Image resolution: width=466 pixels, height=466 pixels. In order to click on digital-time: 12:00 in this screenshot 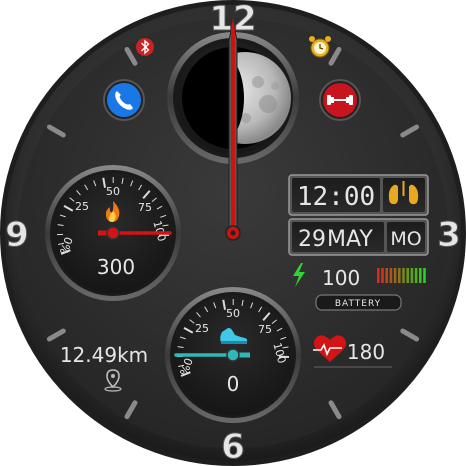, I will do `click(336, 197)`.